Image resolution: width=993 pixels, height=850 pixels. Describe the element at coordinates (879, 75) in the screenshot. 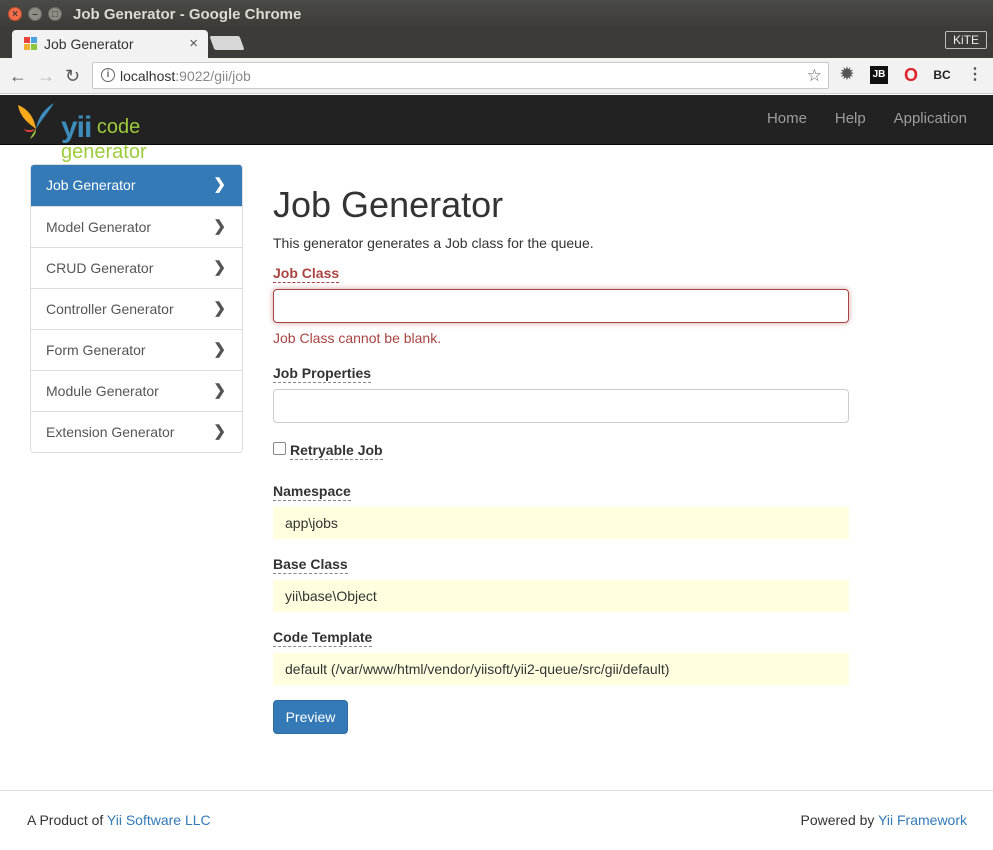

I see `jb-extension-icon: JB` at that location.